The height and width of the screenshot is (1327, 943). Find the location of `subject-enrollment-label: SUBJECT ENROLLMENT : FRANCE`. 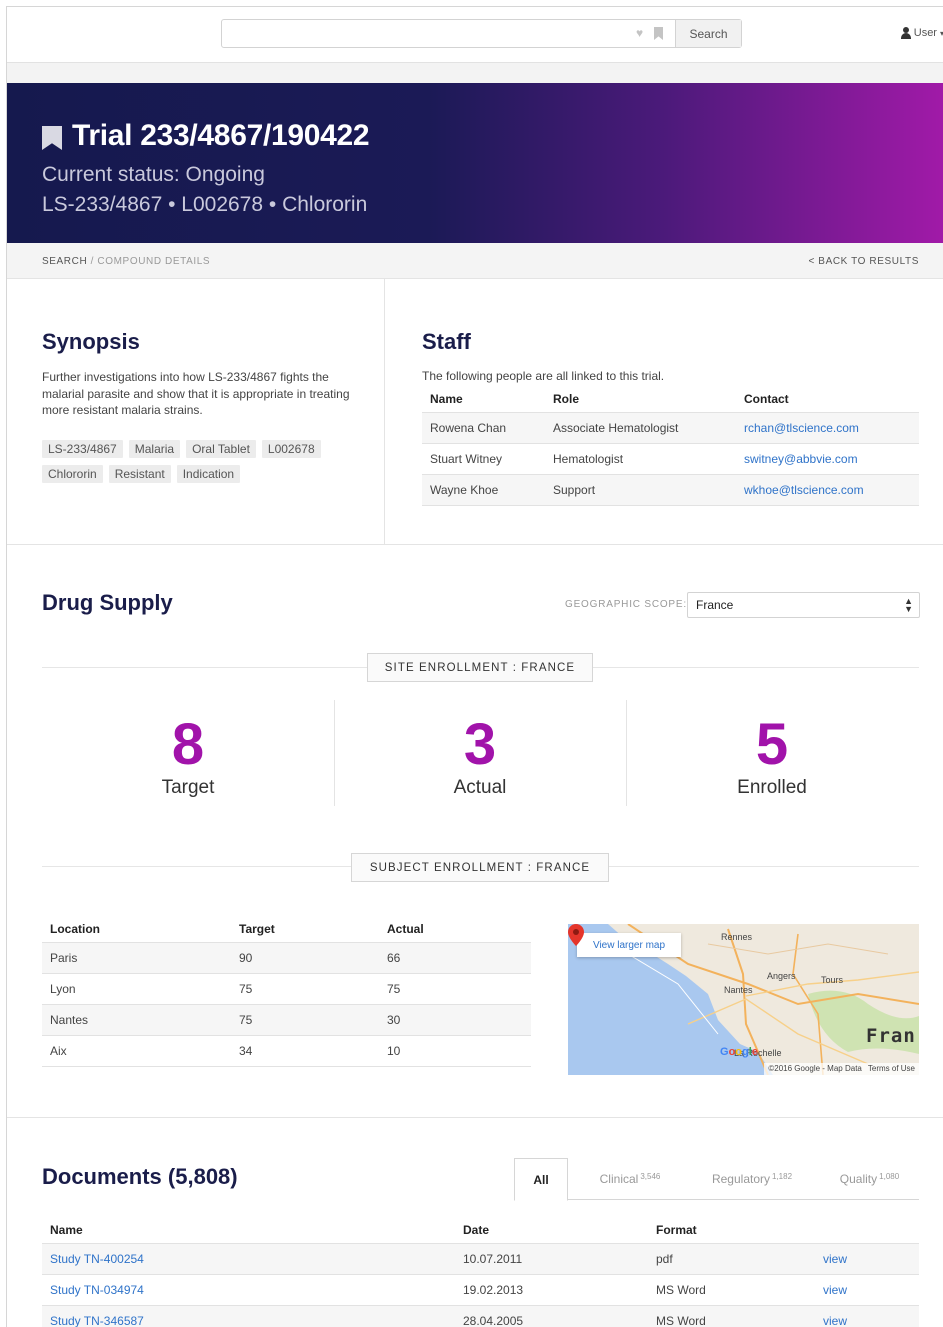

subject-enrollment-label: SUBJECT ENROLLMENT : FRANCE is located at coordinates (480, 867).